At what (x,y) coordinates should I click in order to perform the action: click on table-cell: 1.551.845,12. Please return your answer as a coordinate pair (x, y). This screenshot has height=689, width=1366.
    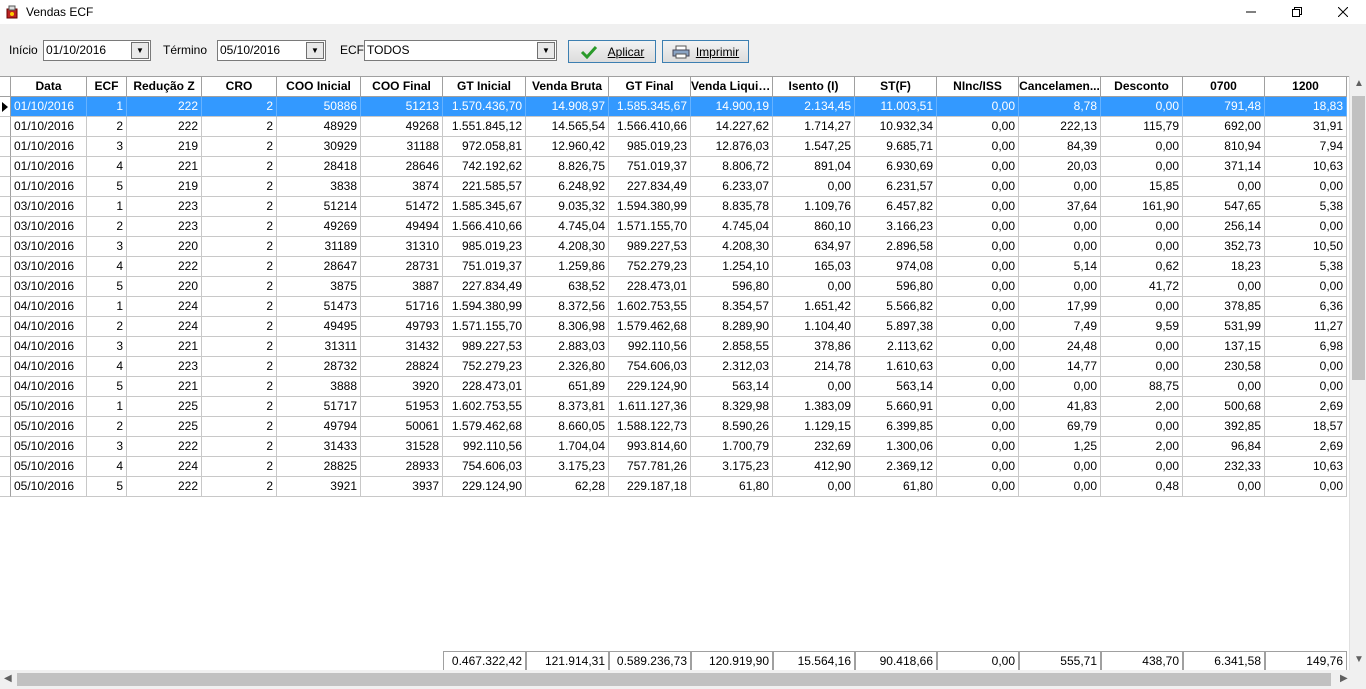
    Looking at the image, I should click on (484, 127).